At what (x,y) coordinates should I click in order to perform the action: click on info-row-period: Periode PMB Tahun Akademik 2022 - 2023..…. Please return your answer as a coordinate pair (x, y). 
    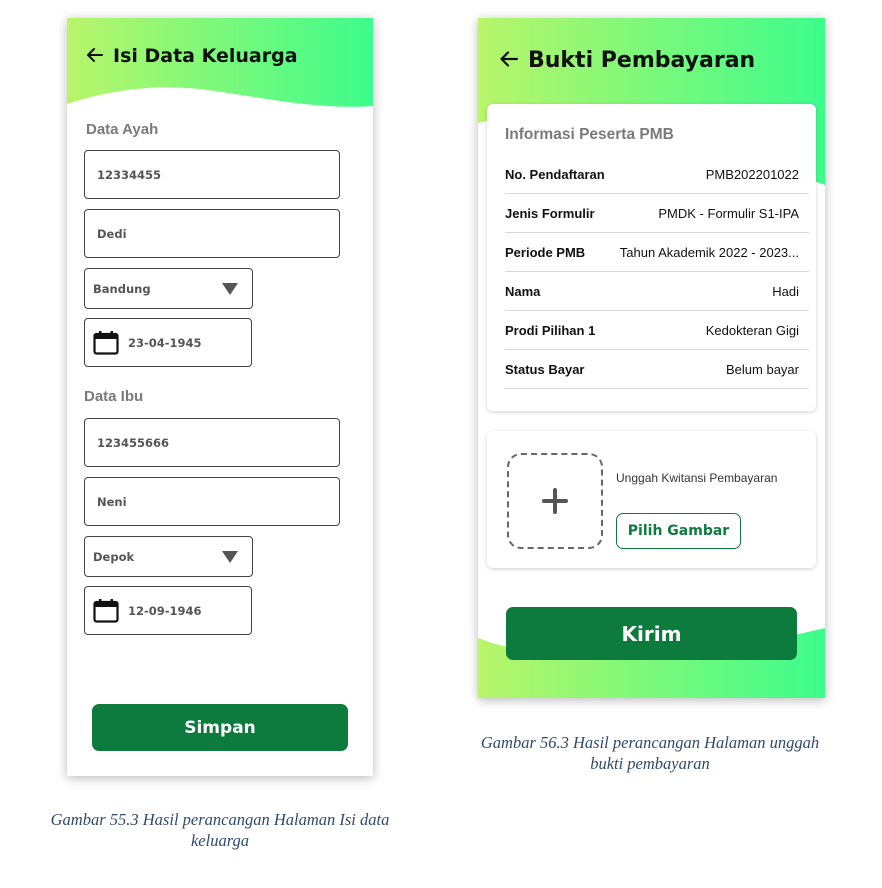
    Looking at the image, I should click on (657, 252).